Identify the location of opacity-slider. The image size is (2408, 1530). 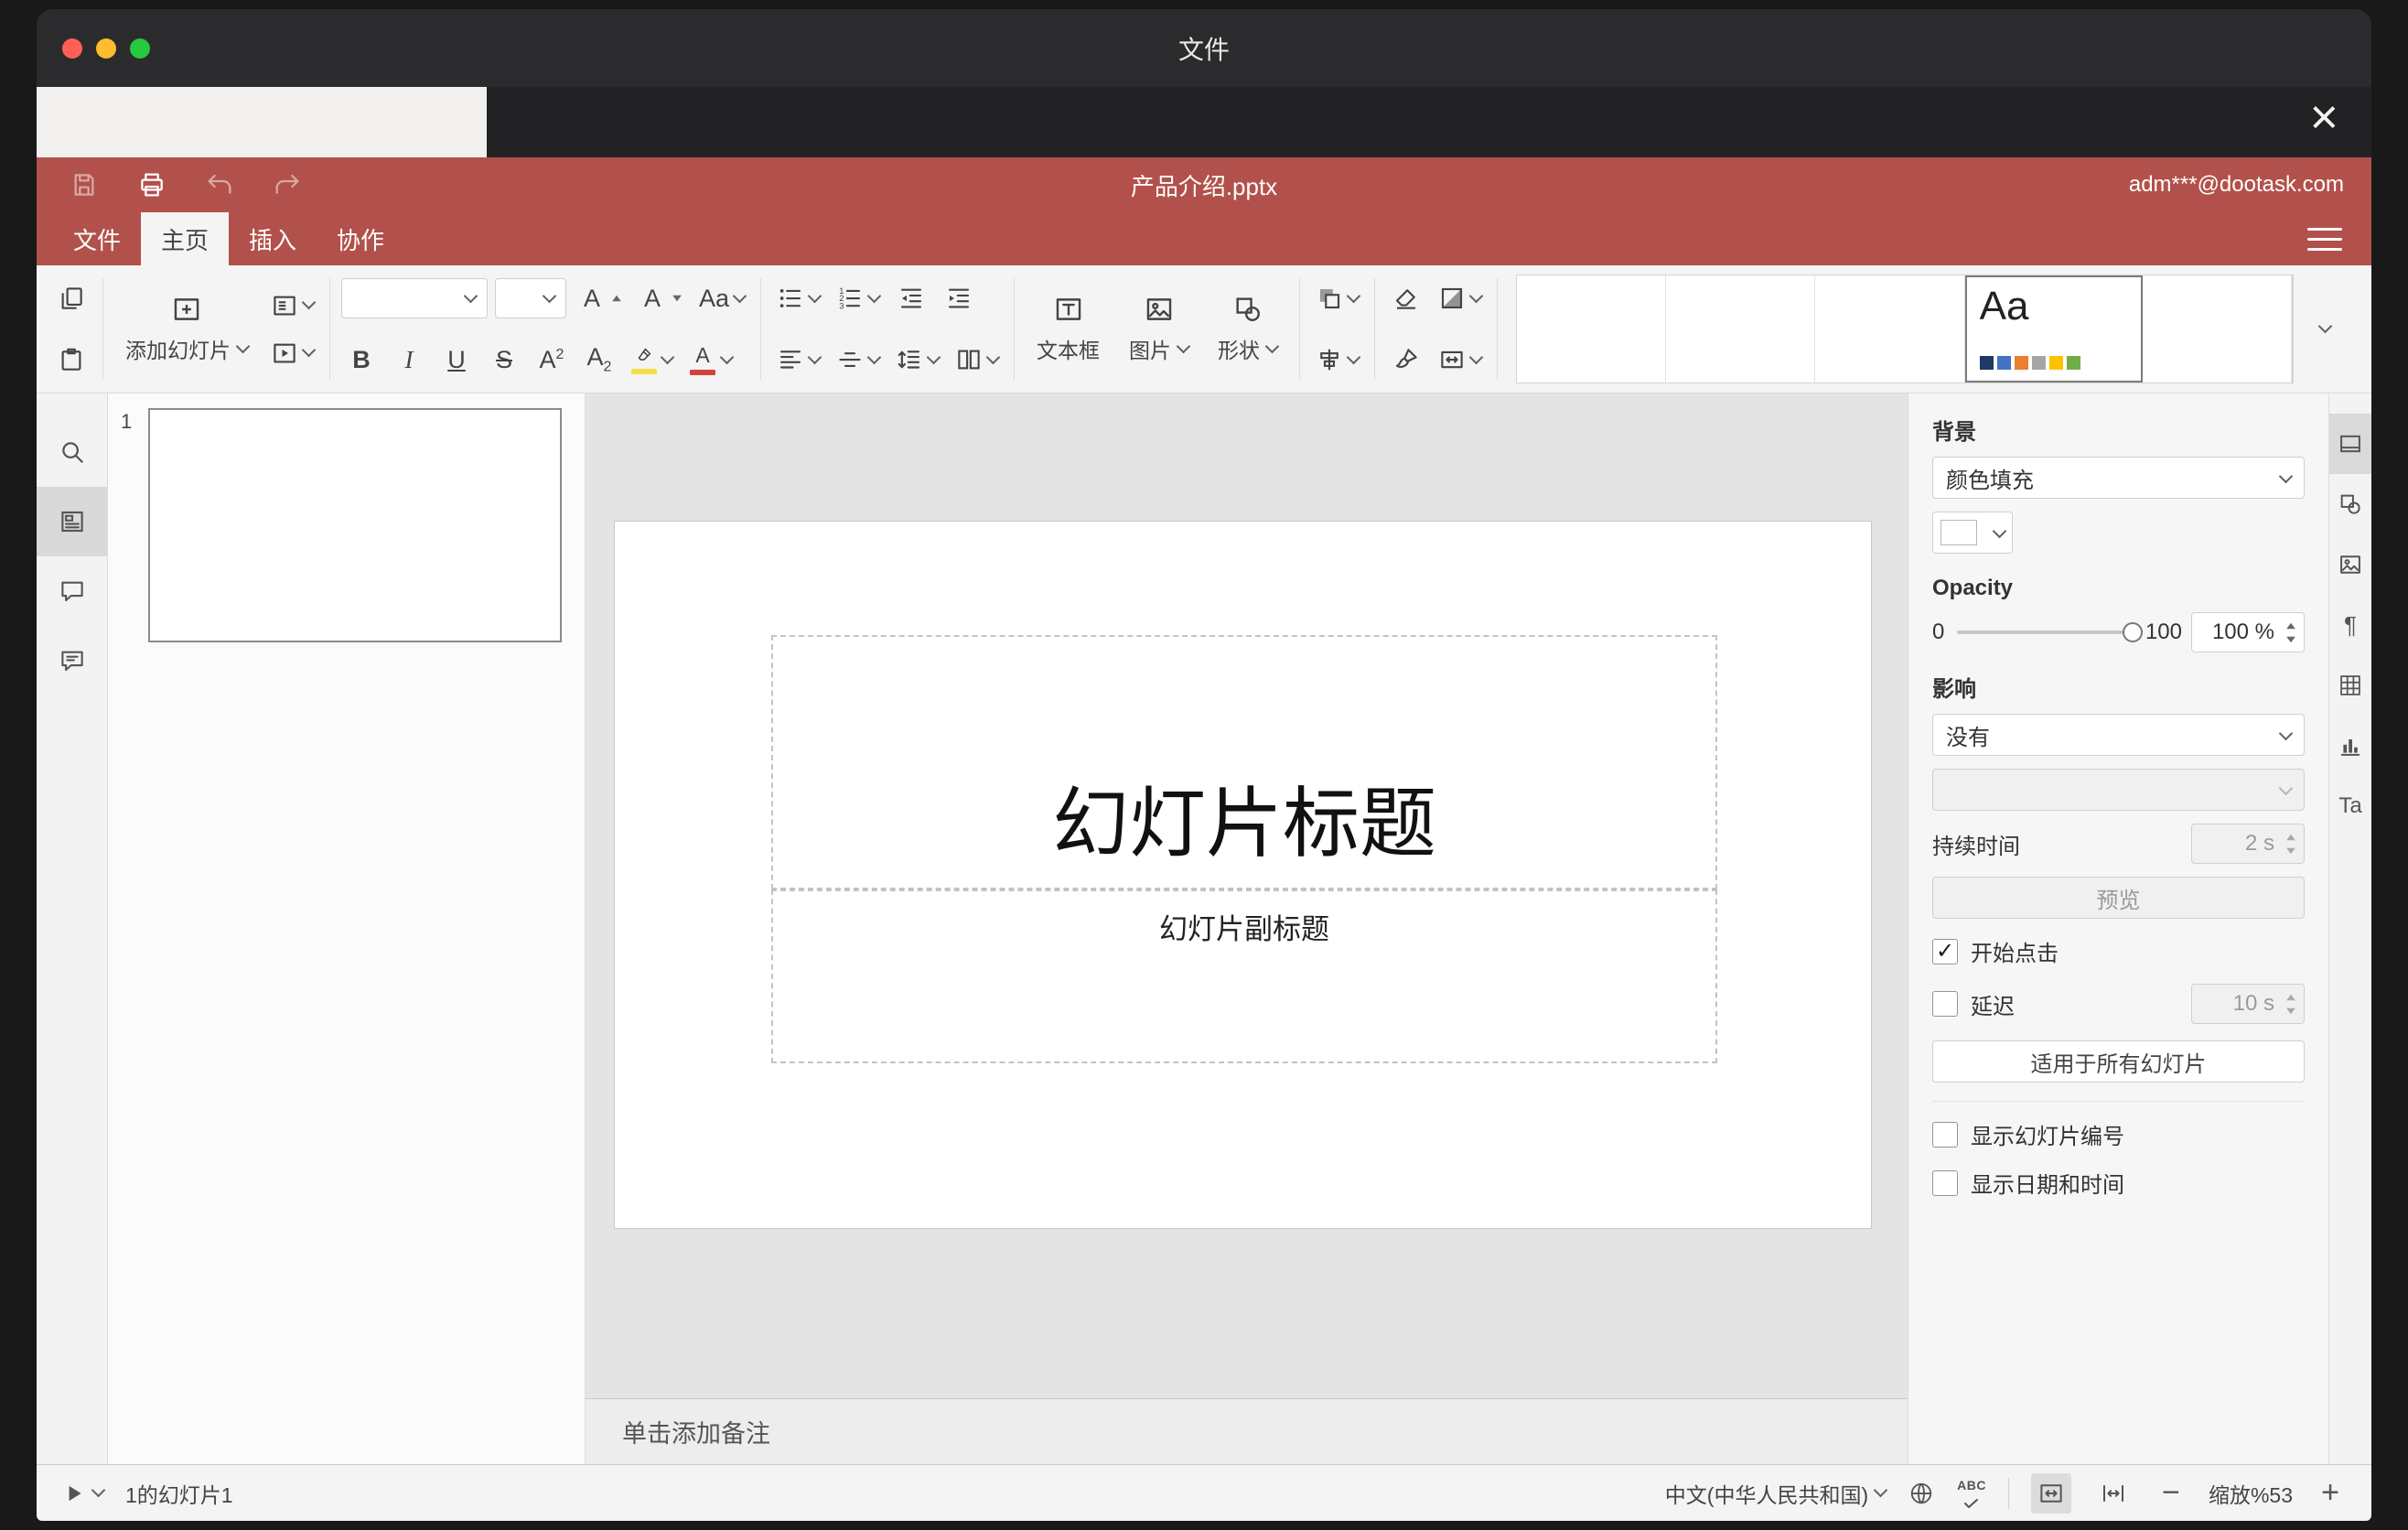
(2050, 632).